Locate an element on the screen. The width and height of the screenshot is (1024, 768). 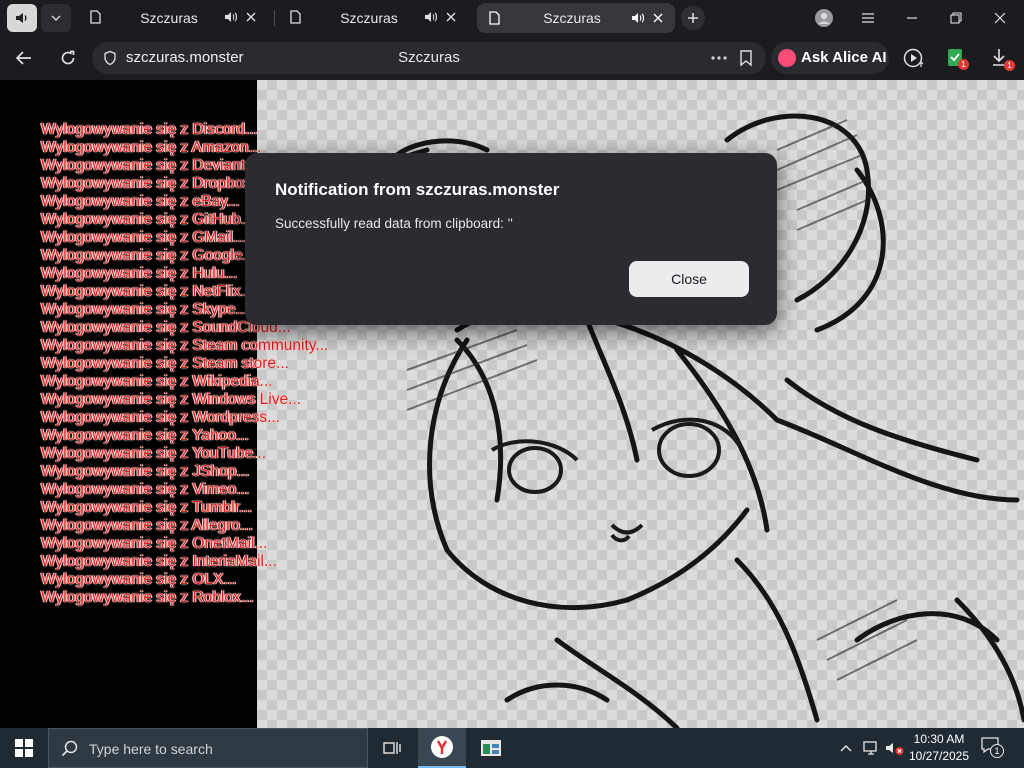
tab-3: Szczuras is located at coordinates (576, 18).